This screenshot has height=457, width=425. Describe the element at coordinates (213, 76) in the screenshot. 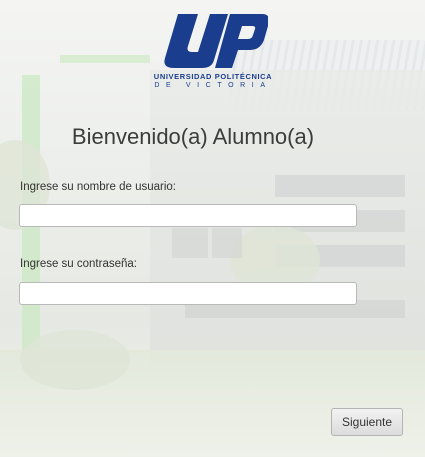

I see `university-name: UNIVERSIDAD POLITÉCNICA` at that location.